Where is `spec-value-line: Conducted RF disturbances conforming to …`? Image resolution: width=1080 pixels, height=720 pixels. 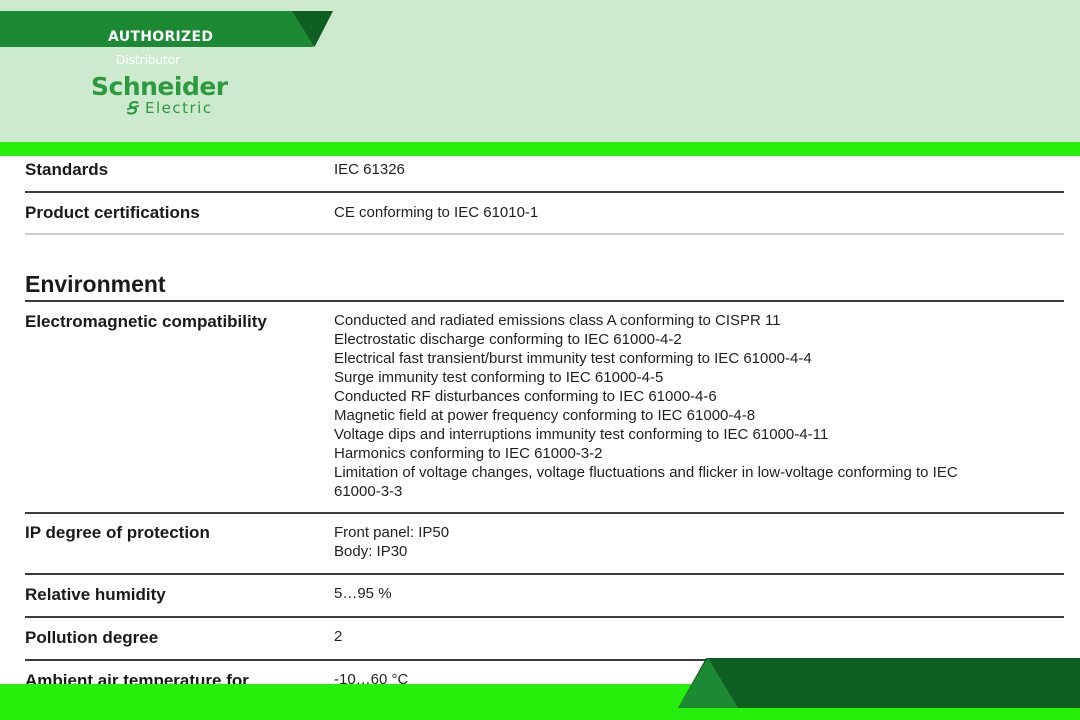 spec-value-line: Conducted RF disturbances conforming to … is located at coordinates (525, 396).